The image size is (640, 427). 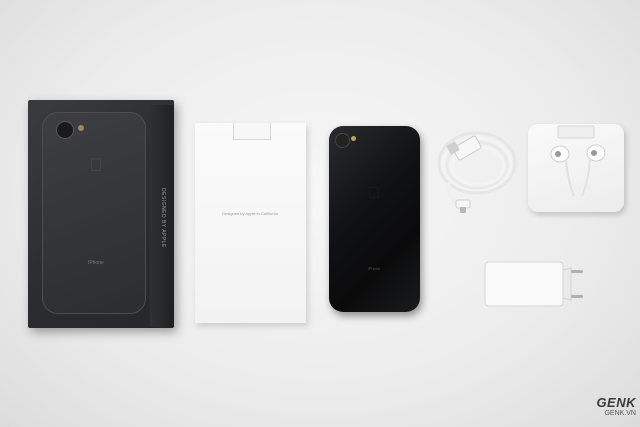 I want to click on watermark-url: GENK.VN, so click(x=620, y=413).